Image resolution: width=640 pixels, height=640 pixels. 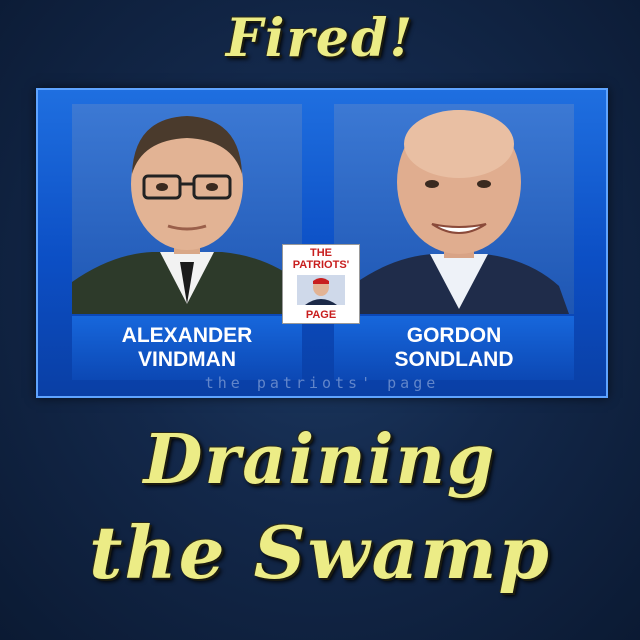 I want to click on photo-left-person, so click(x=187, y=209).